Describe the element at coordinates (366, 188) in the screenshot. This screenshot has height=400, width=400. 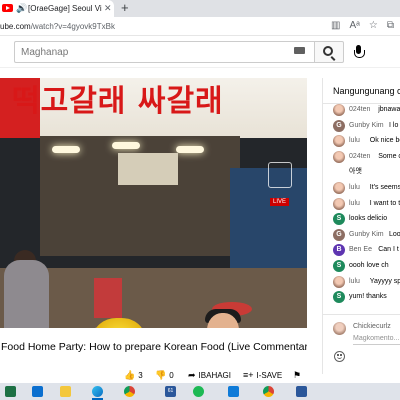
I see `chat-message: lulu It's seems` at that location.